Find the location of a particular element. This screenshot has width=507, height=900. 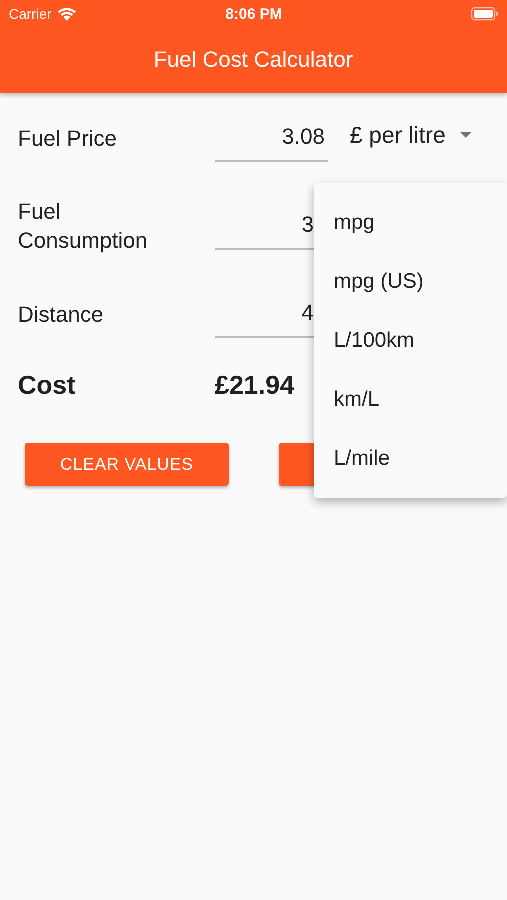

app-title: Fuel Cost Calculator is located at coordinates (253, 60).